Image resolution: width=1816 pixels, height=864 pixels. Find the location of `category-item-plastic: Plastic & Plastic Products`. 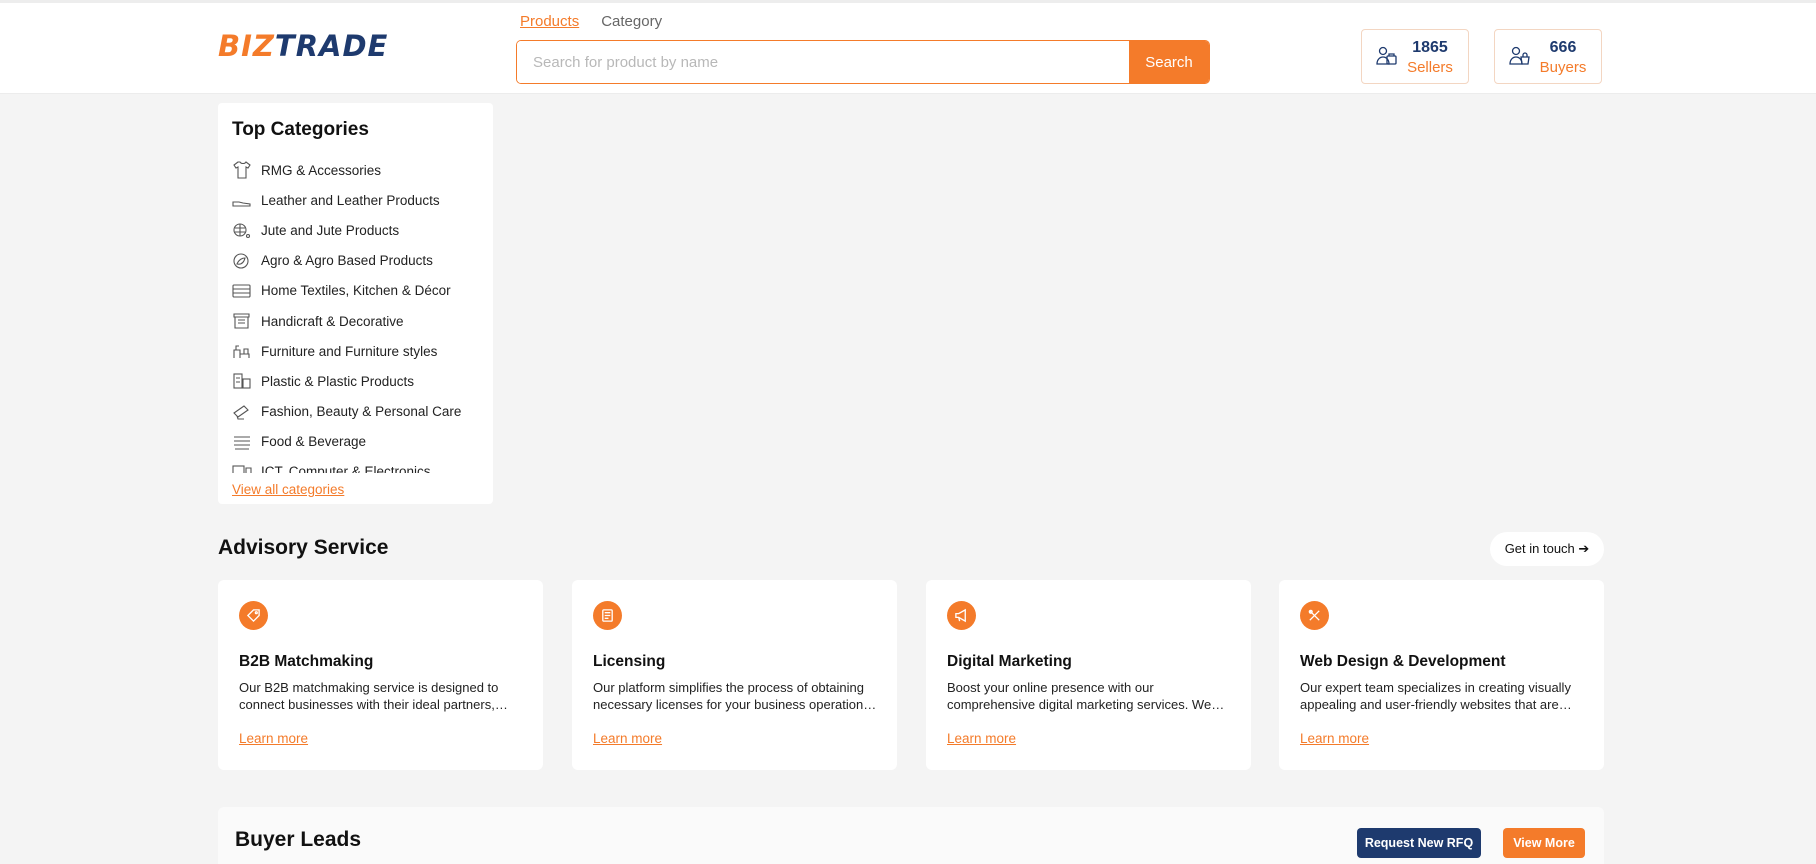

category-item-plastic: Plastic & Plastic Products is located at coordinates (359, 381).